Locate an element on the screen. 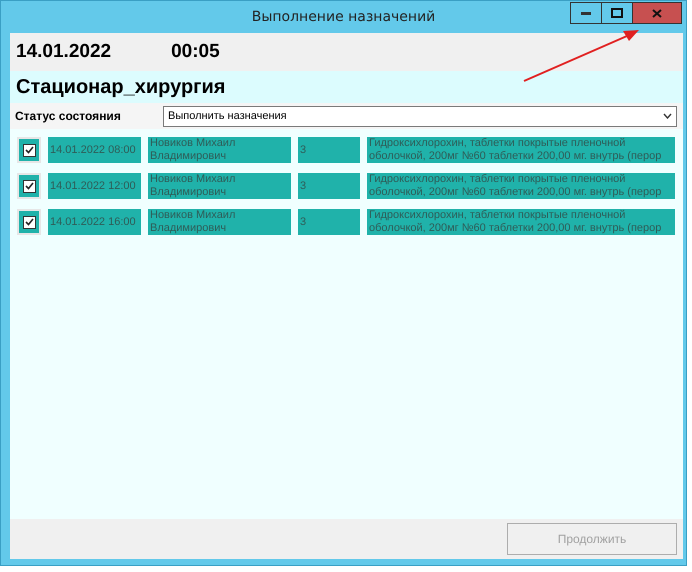  status-dropdown: Выполнить назначения is located at coordinates (420, 116).